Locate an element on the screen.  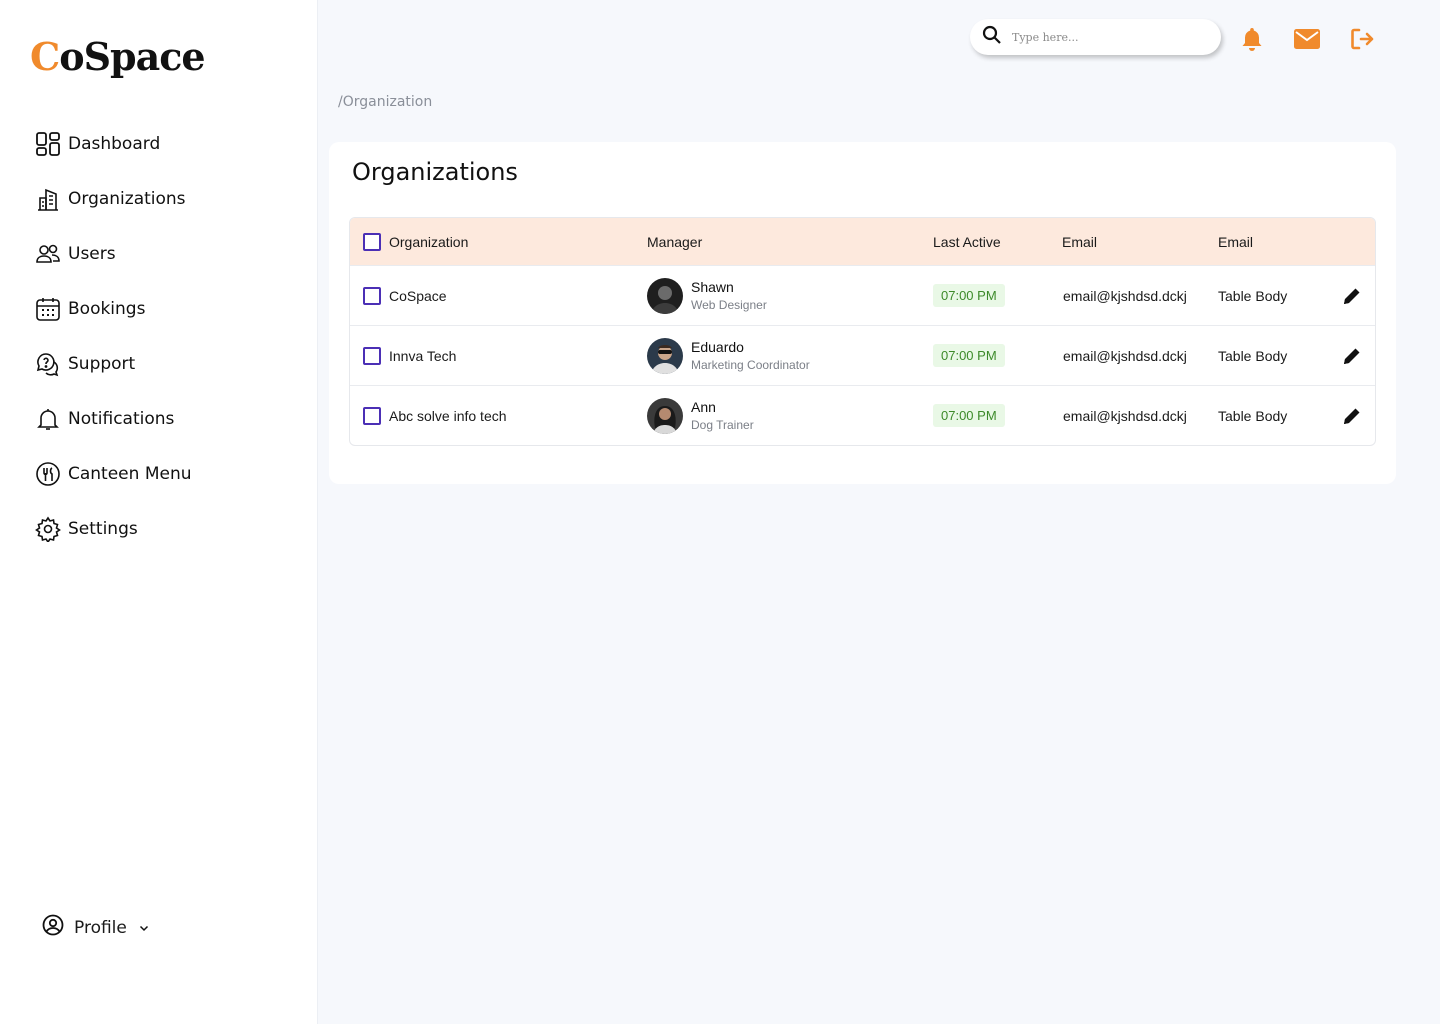
manager-role: Web Designer is located at coordinates (729, 305).